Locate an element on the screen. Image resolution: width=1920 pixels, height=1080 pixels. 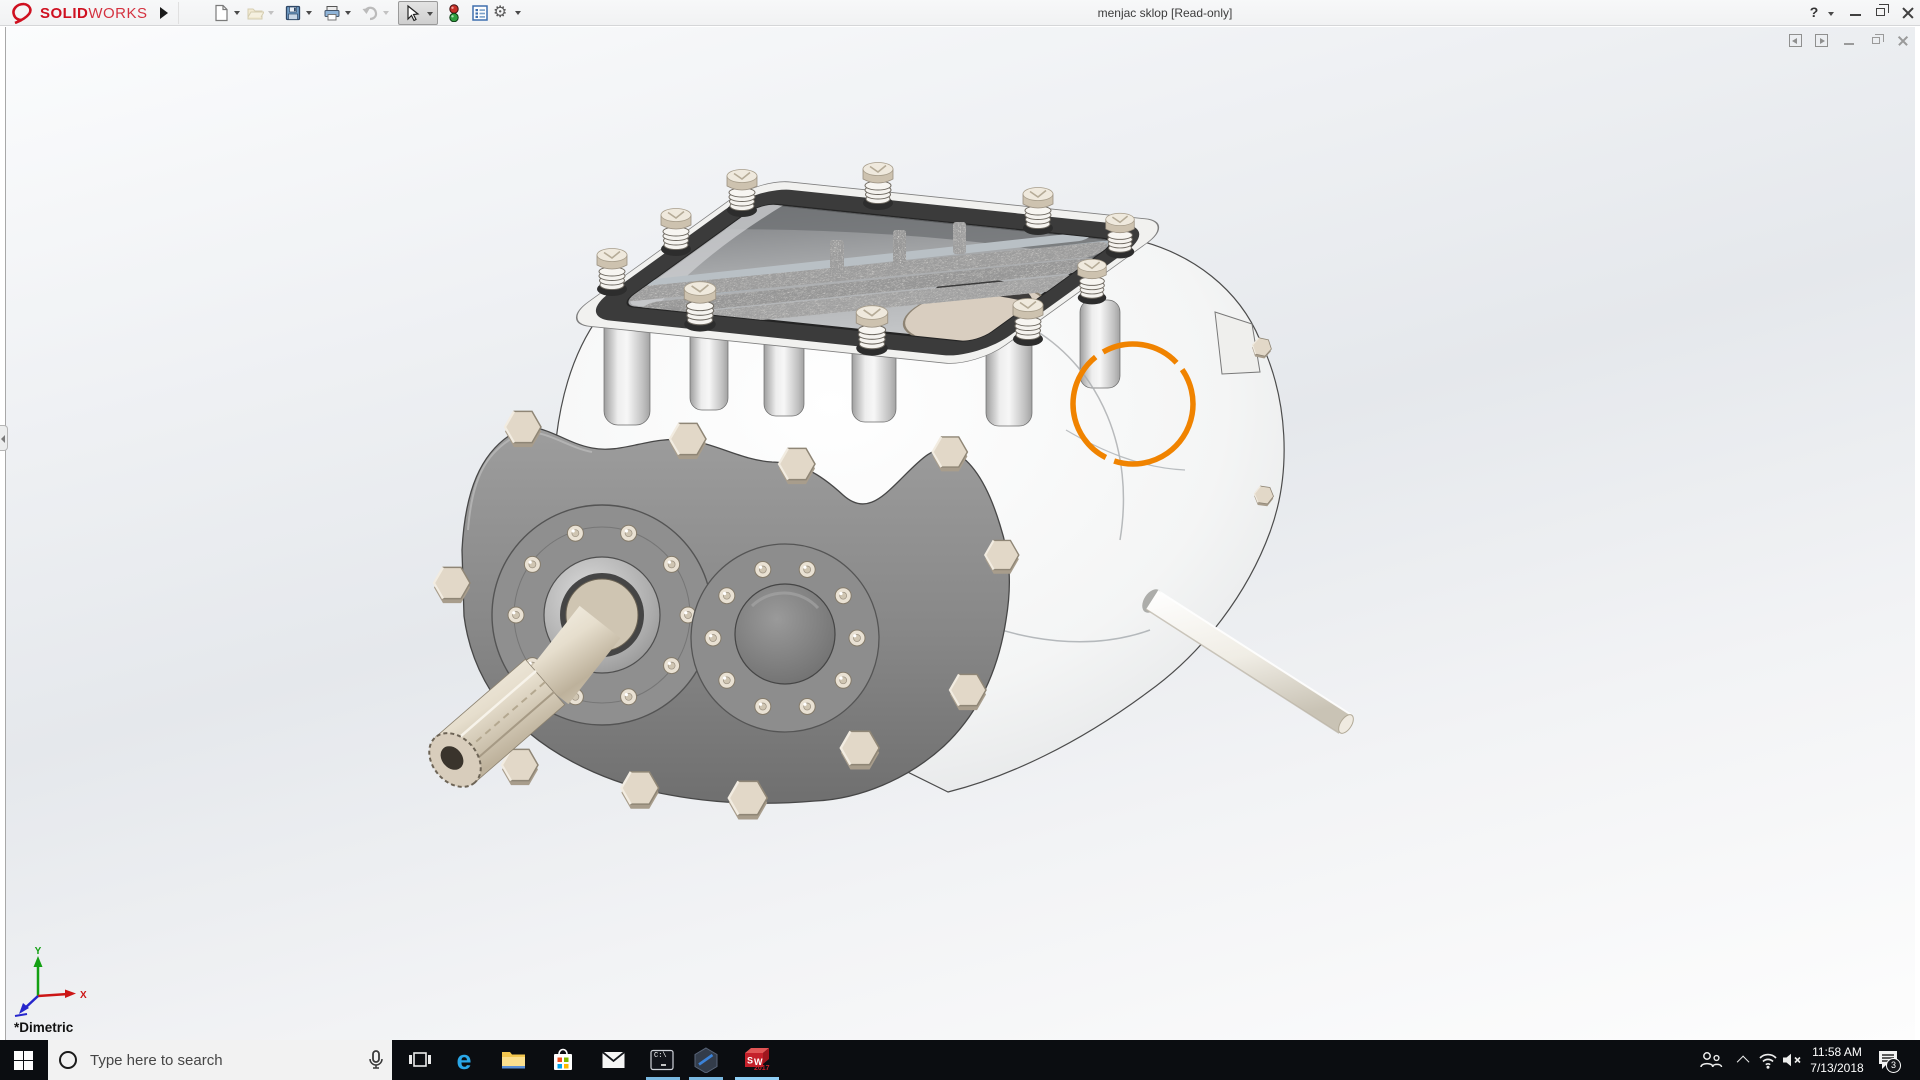
help-dropdown is located at coordinates (1831, 14).